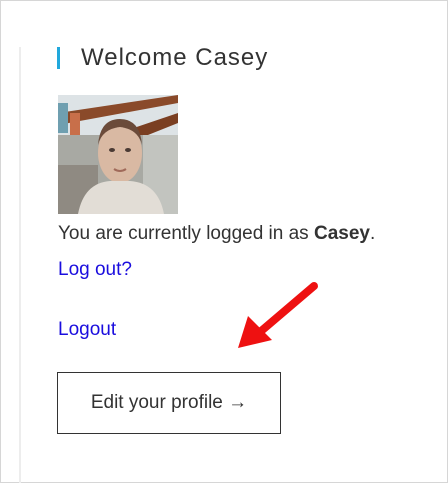 The width and height of the screenshot is (448, 483). I want to click on edit-profile-button: Edit your profile →, so click(169, 403).